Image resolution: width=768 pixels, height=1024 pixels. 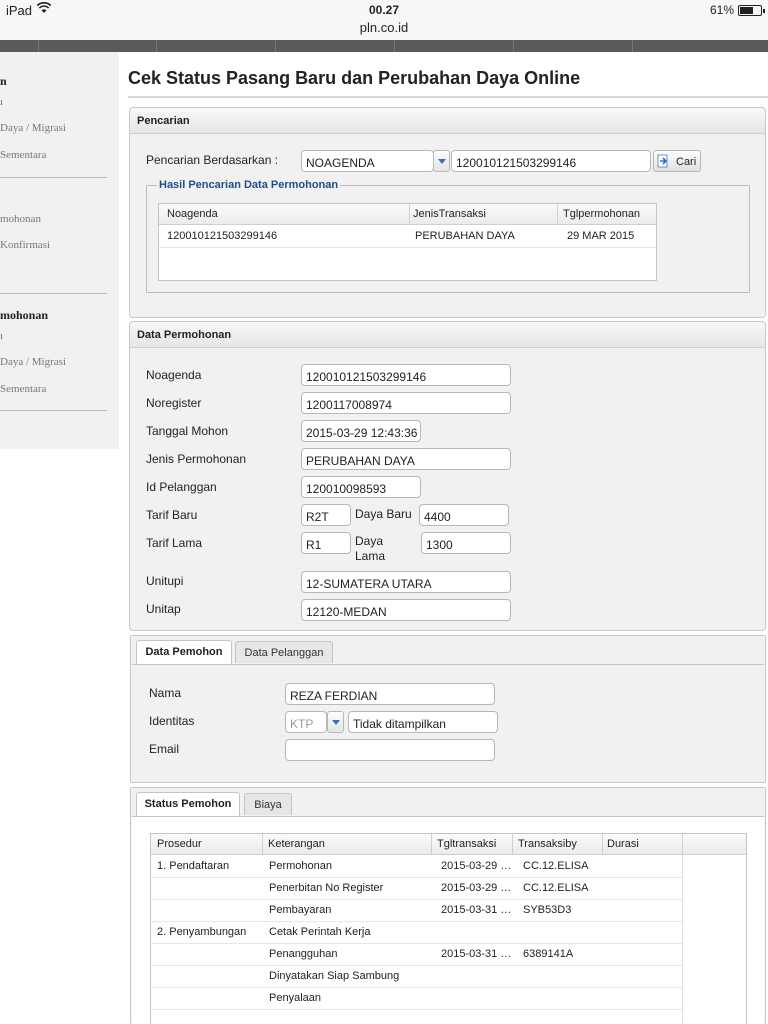 I want to click on tarif-lama-field: R1, so click(x=326, y=543).